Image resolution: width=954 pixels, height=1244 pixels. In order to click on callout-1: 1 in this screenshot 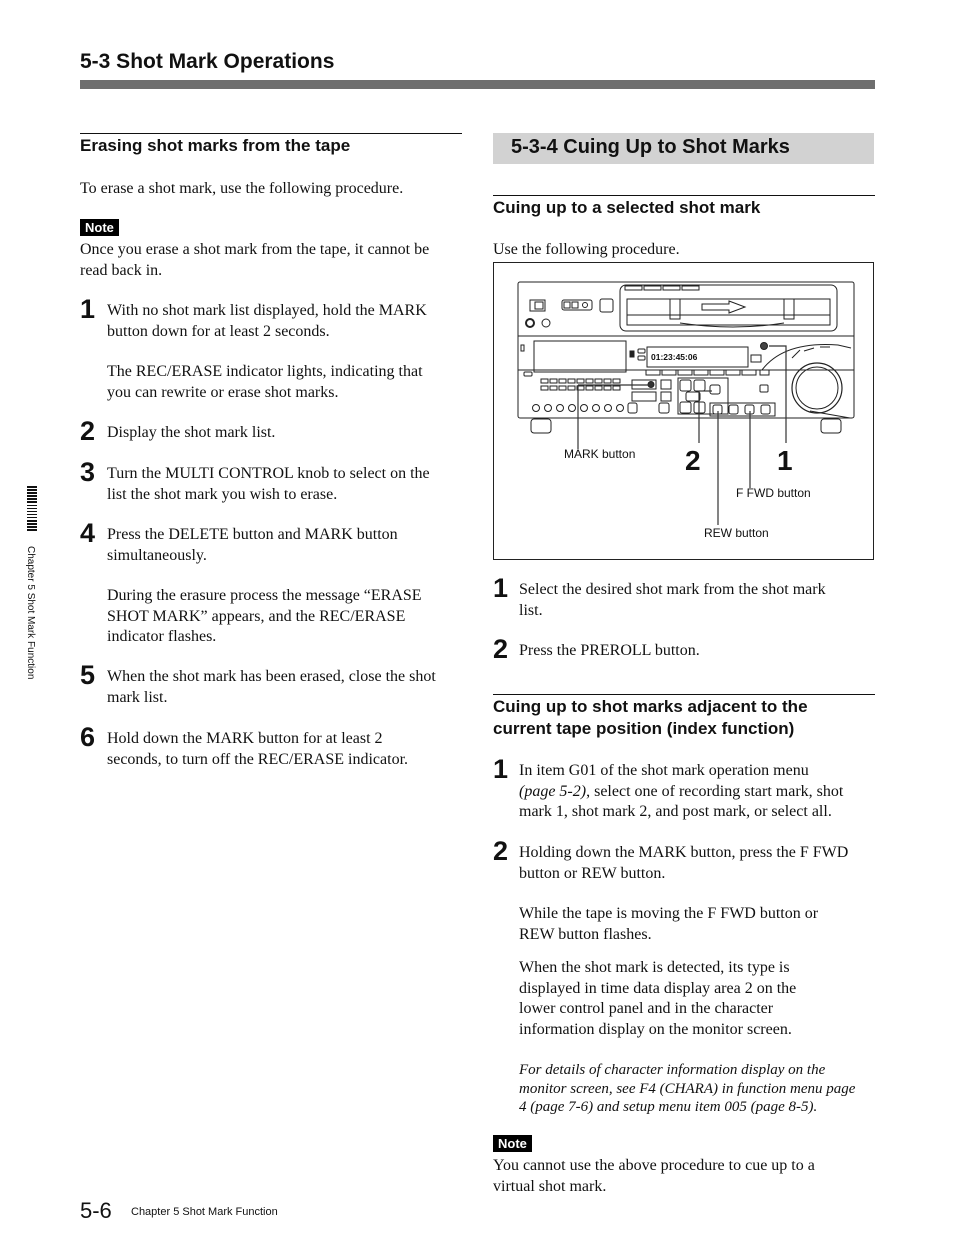, I will do `click(785, 460)`.